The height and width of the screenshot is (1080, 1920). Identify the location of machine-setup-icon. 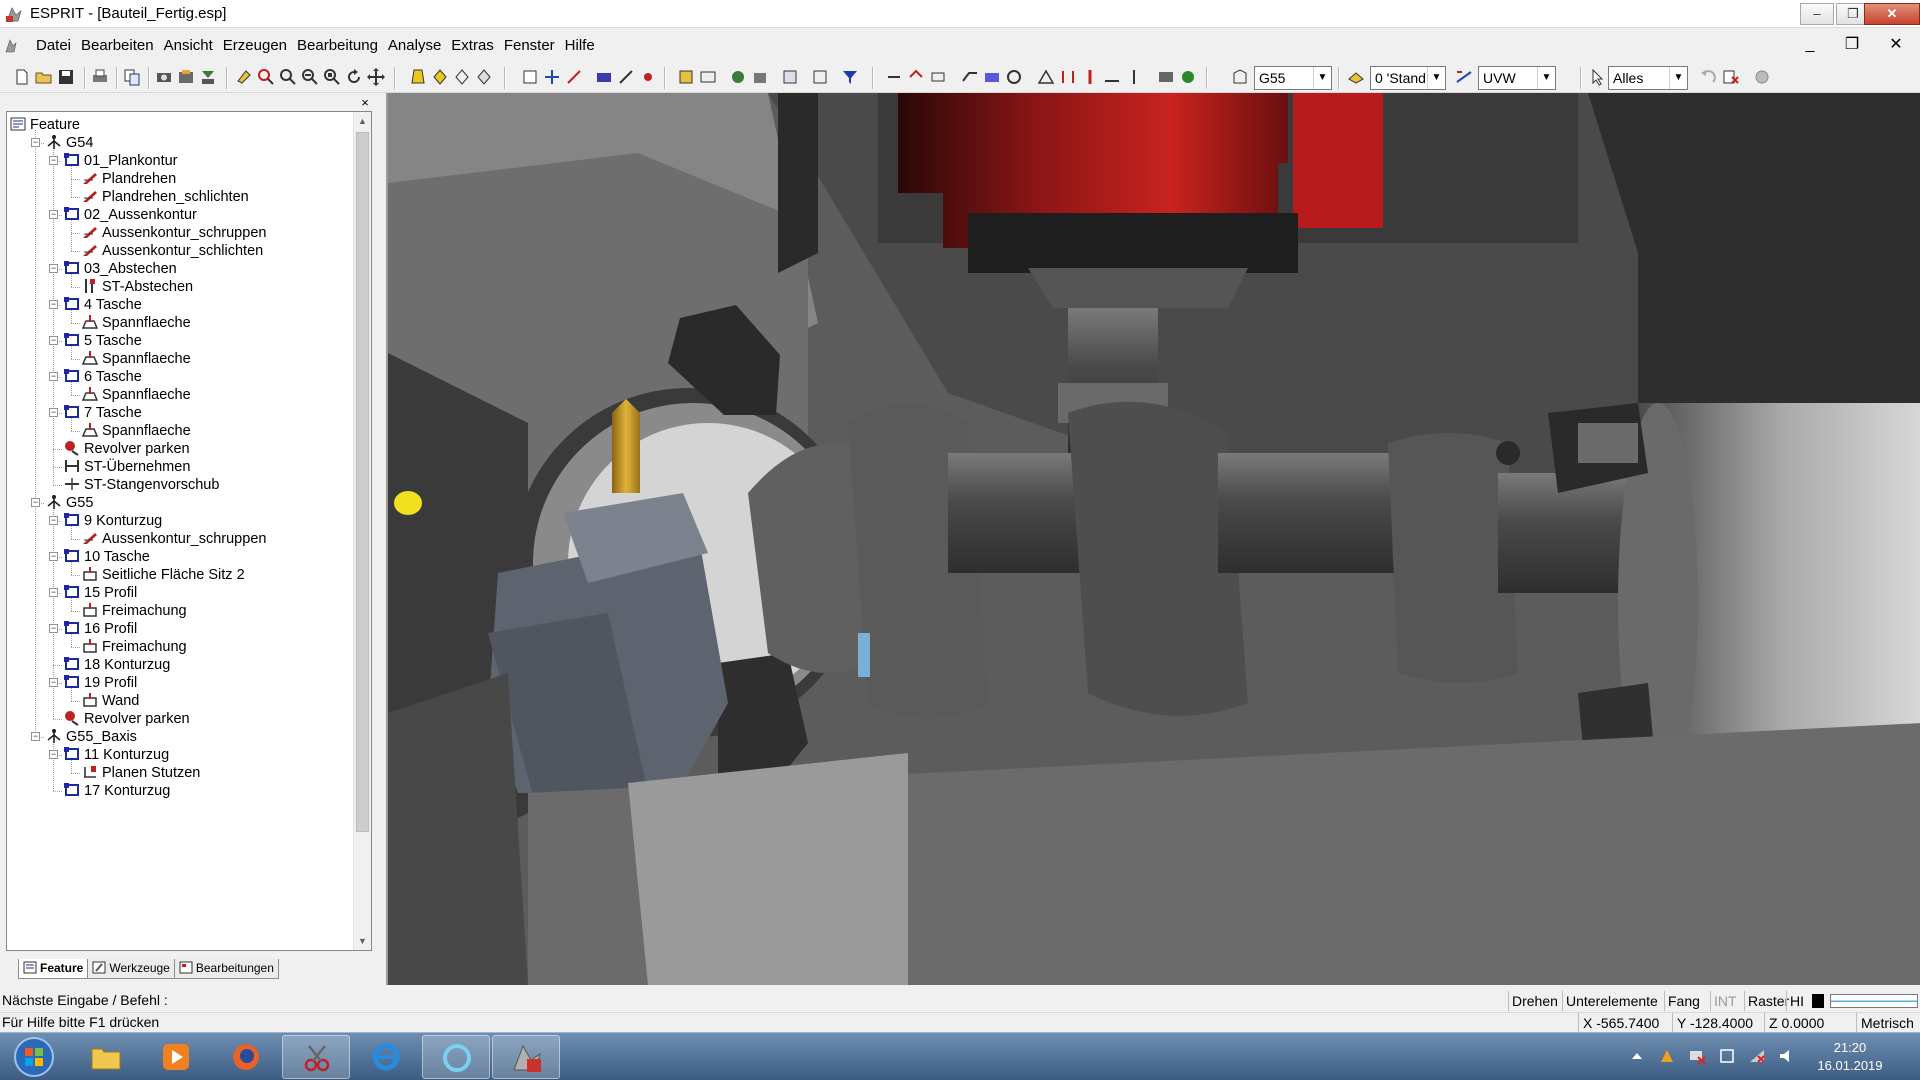
(1166, 77).